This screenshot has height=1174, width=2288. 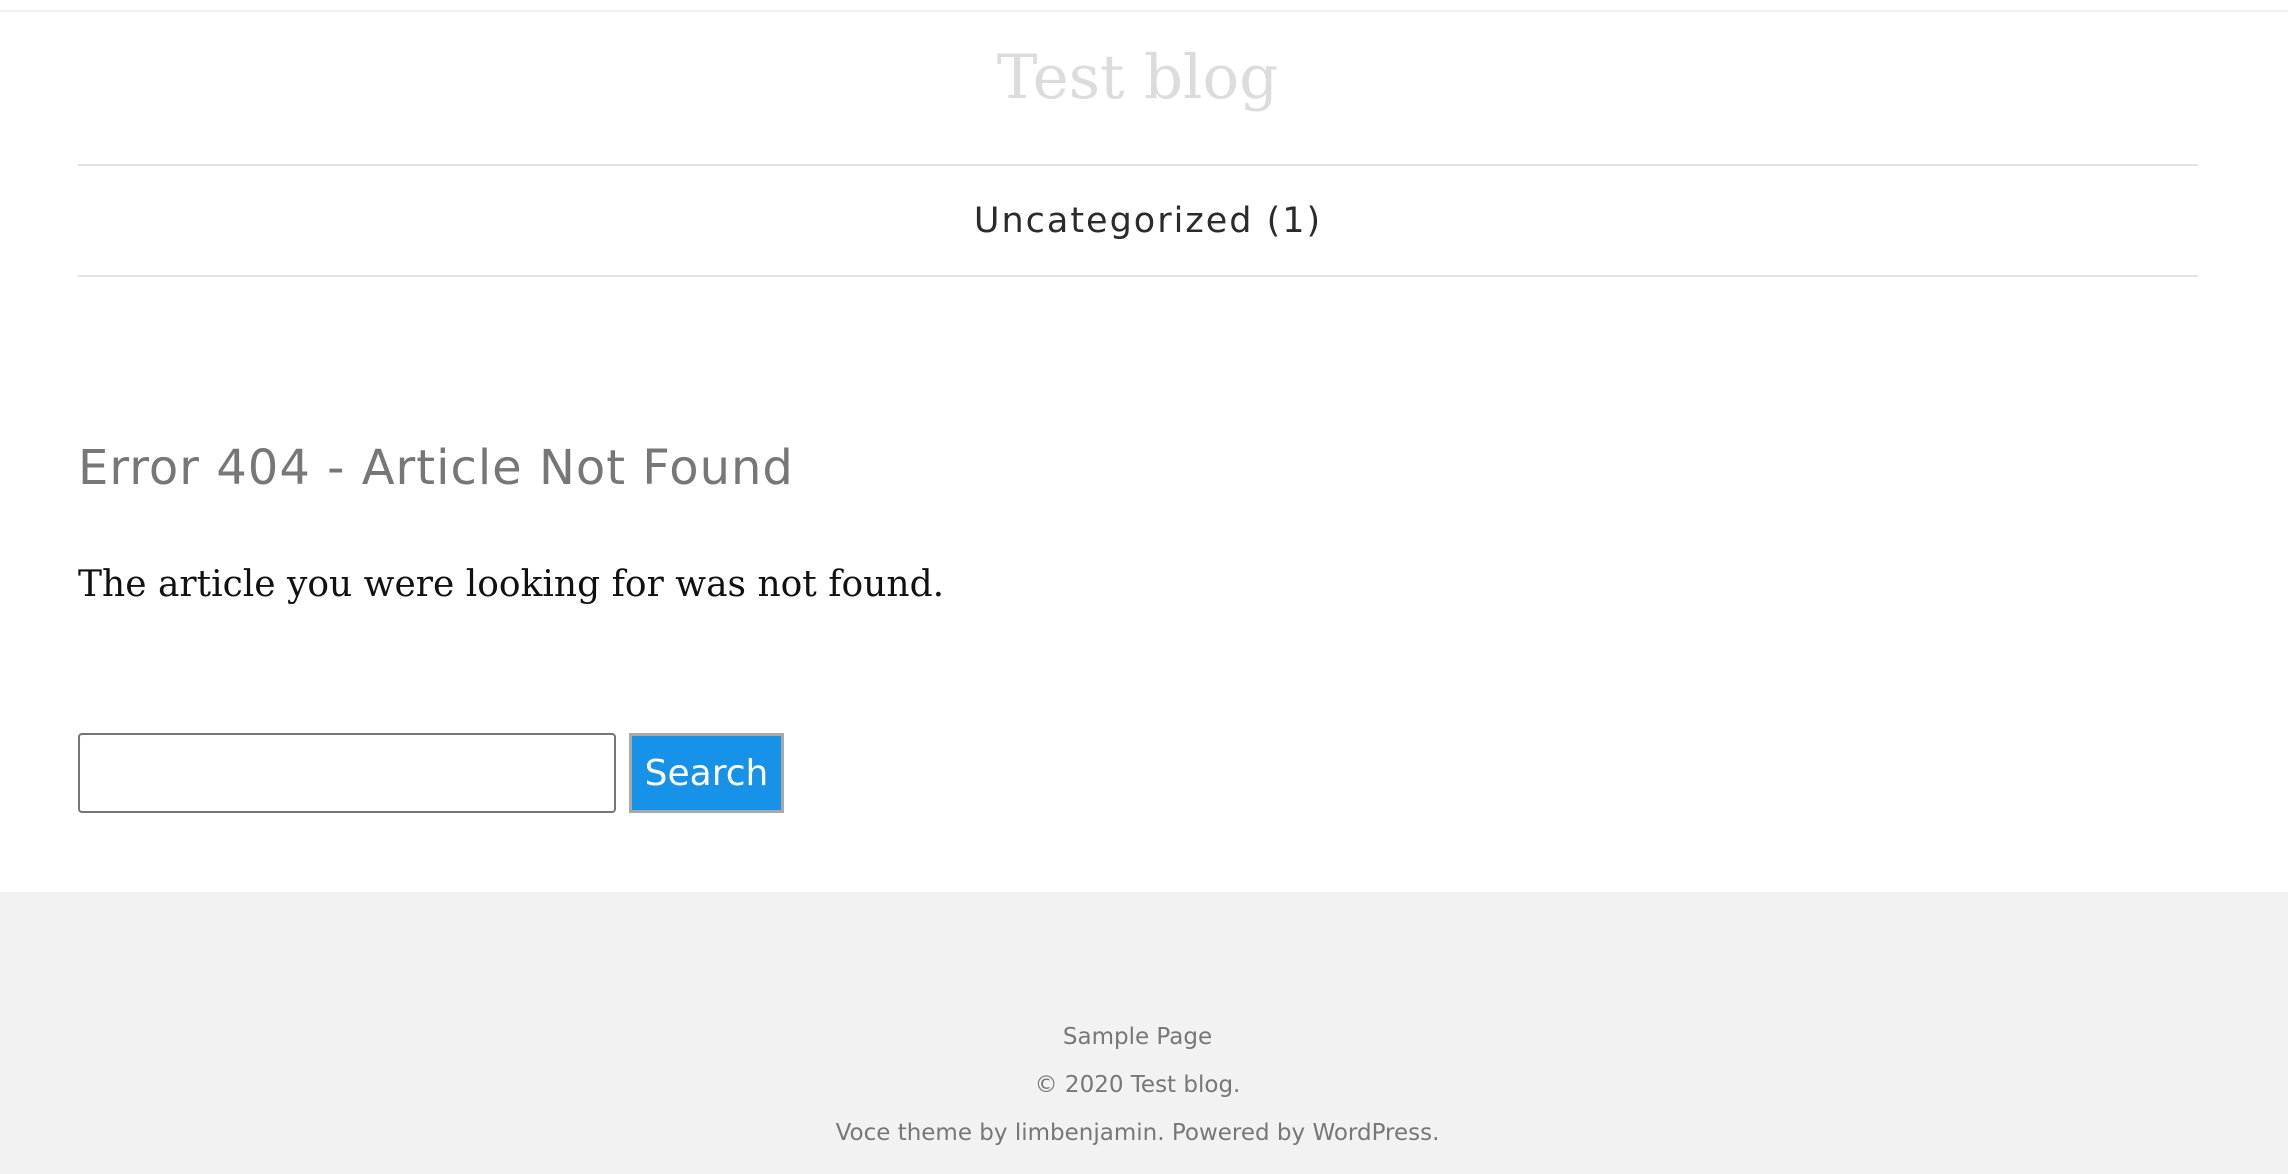 I want to click on footer-link-sample-page: Sample Page, so click(x=1137, y=1037).